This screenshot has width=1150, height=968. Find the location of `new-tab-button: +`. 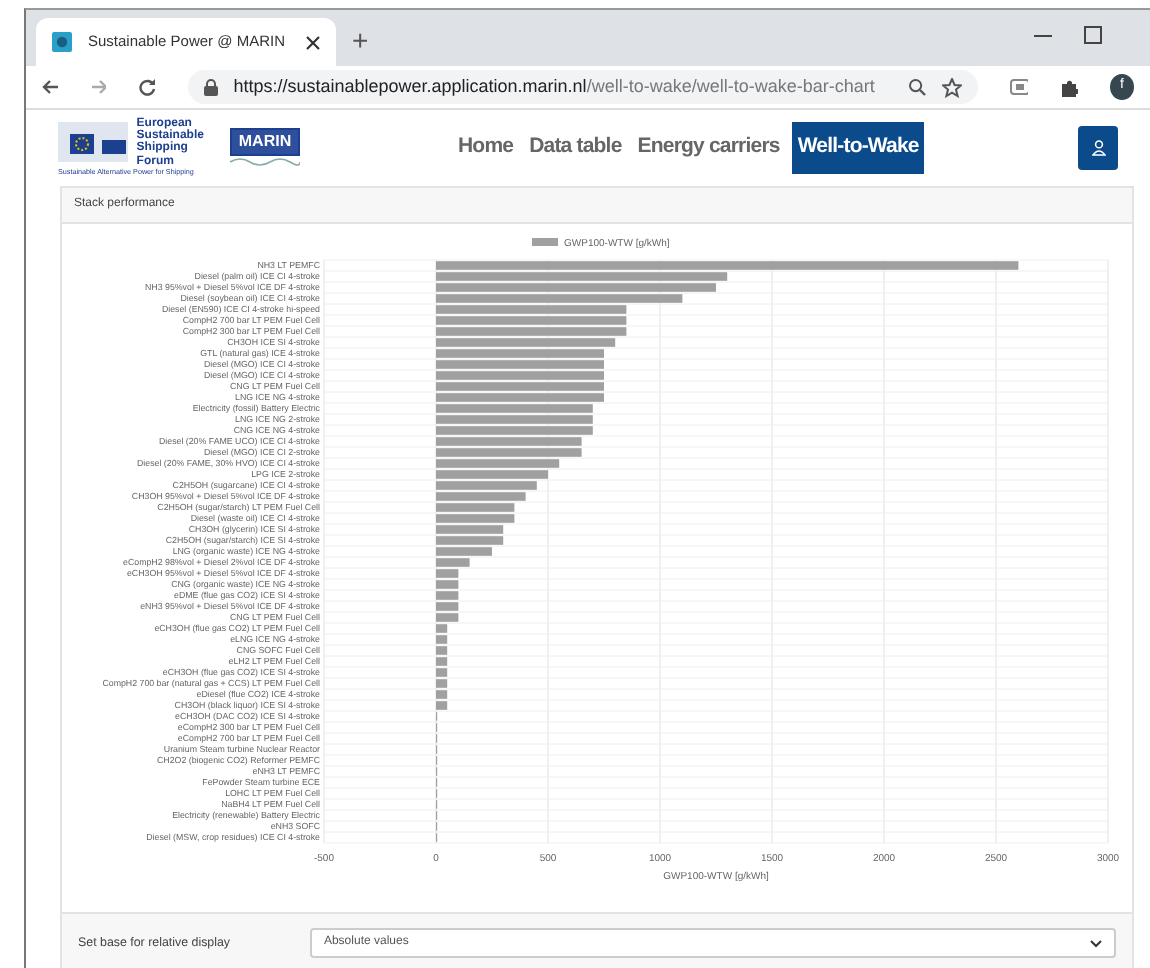

new-tab-button: + is located at coordinates (360, 40).